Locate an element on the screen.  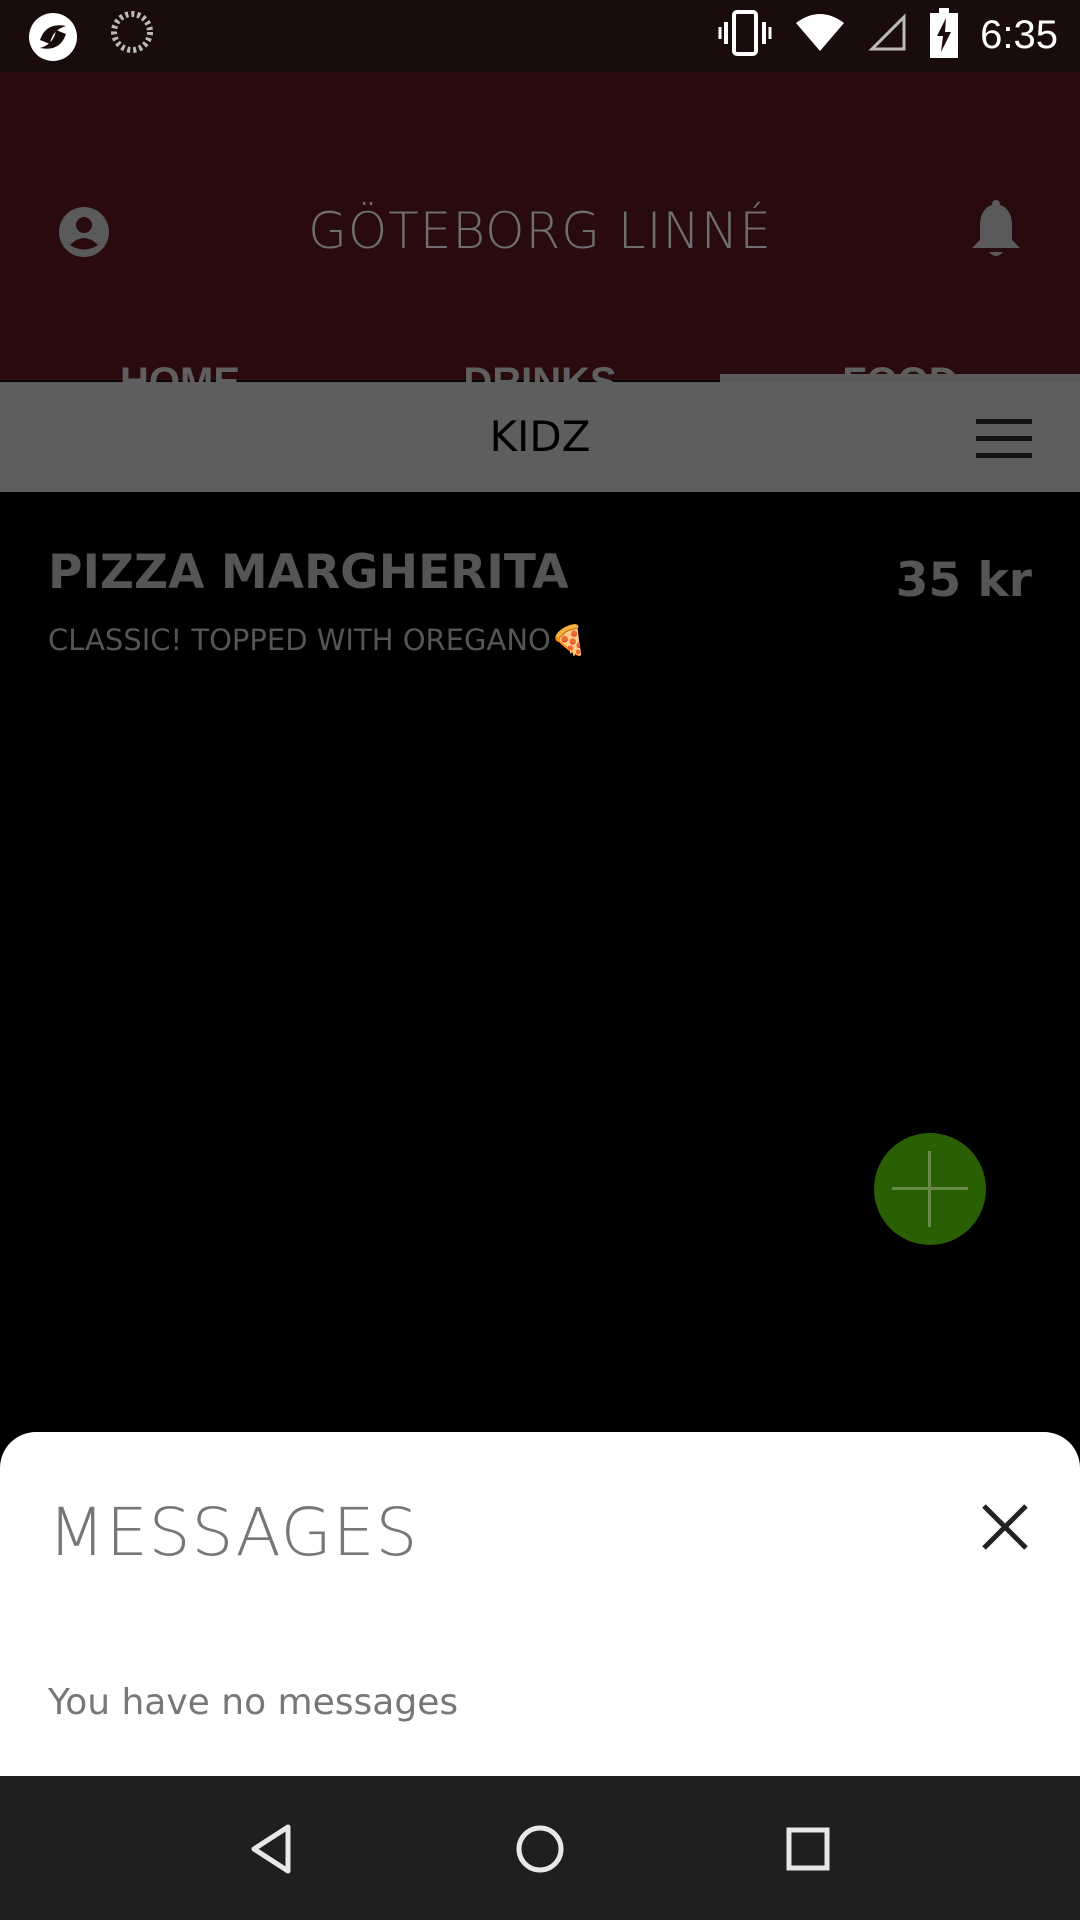
close-button is located at coordinates (1005, 1527).